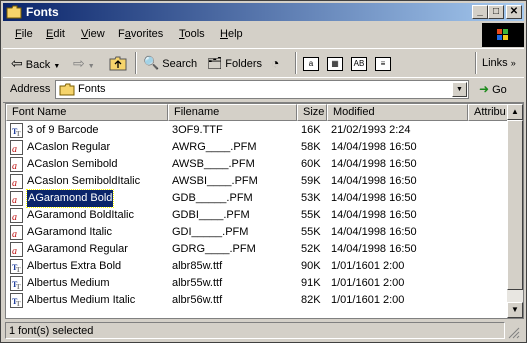  What do you see at coordinates (215, 181) in the screenshot?
I see `filename-cell: AWSBI____.PFM` at bounding box center [215, 181].